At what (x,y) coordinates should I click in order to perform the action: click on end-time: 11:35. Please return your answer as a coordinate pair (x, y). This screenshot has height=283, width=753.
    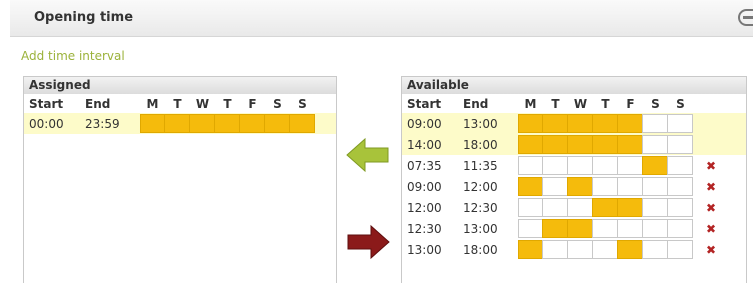
    Looking at the image, I should click on (480, 165).